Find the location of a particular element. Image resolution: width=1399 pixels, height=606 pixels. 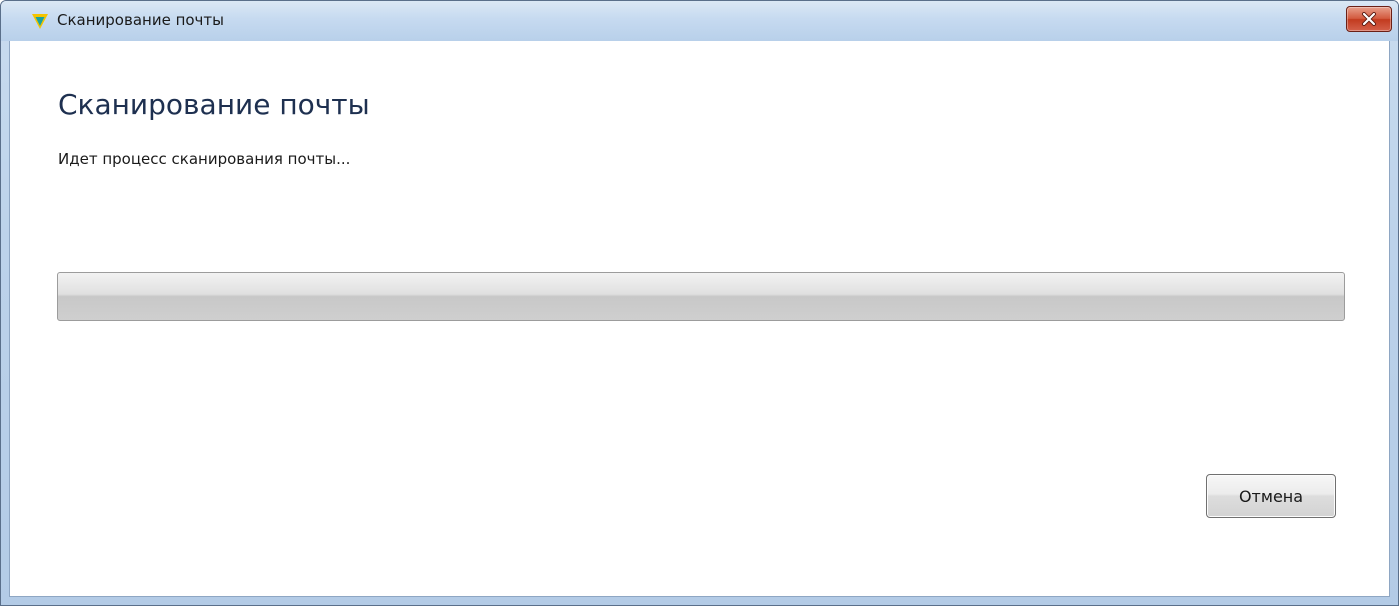

shield-v-icon is located at coordinates (40, 21).